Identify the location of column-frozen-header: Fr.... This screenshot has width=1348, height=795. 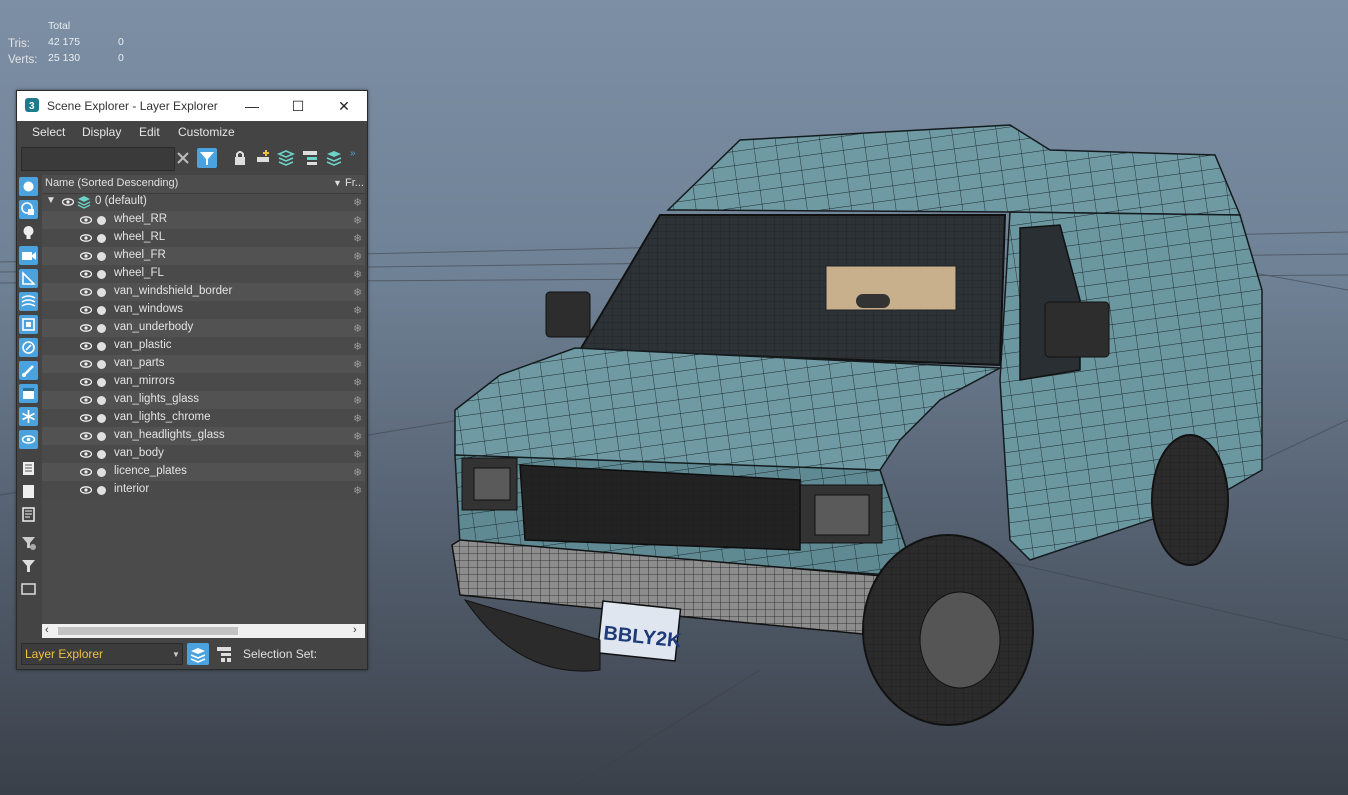
(354, 183).